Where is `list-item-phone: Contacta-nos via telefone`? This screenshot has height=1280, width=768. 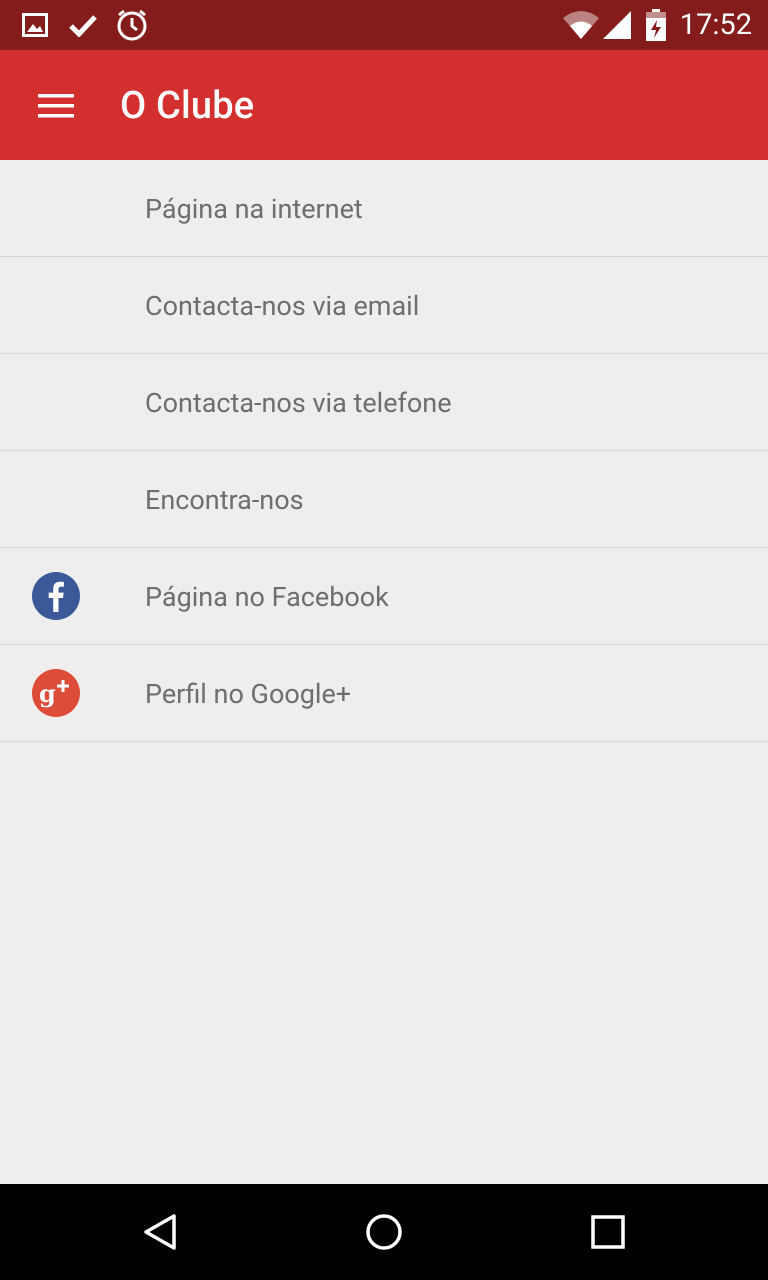
list-item-phone: Contacta-nos via telefone is located at coordinates (384, 402).